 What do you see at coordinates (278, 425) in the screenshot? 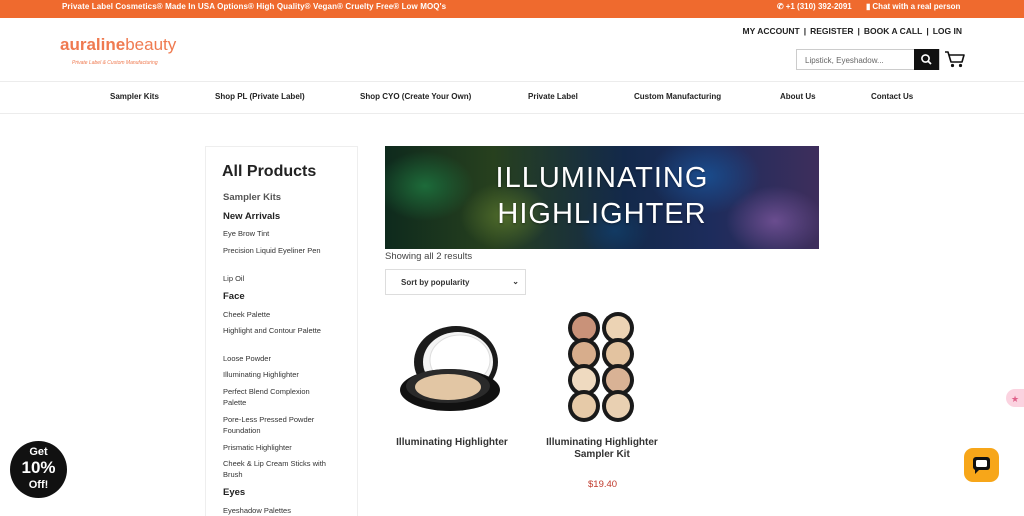
I see `sidebar-item-pressed-powder: Pore-Less Pressed Powder Foundation` at bounding box center [278, 425].